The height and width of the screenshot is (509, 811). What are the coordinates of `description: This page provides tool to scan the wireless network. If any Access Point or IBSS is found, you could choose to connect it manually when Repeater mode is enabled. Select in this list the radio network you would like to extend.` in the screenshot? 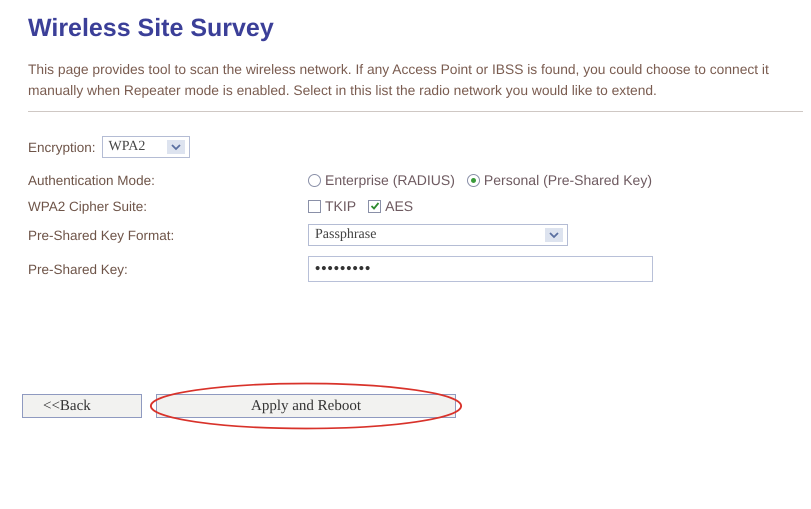 It's located at (399, 80).